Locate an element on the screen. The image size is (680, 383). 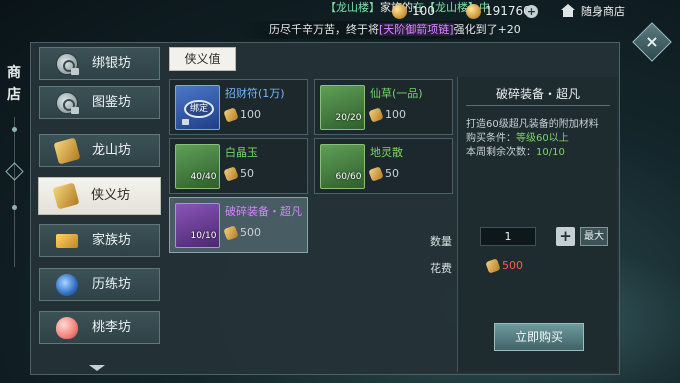
side-title-rail: 商店 is located at coordinates (15, 207).